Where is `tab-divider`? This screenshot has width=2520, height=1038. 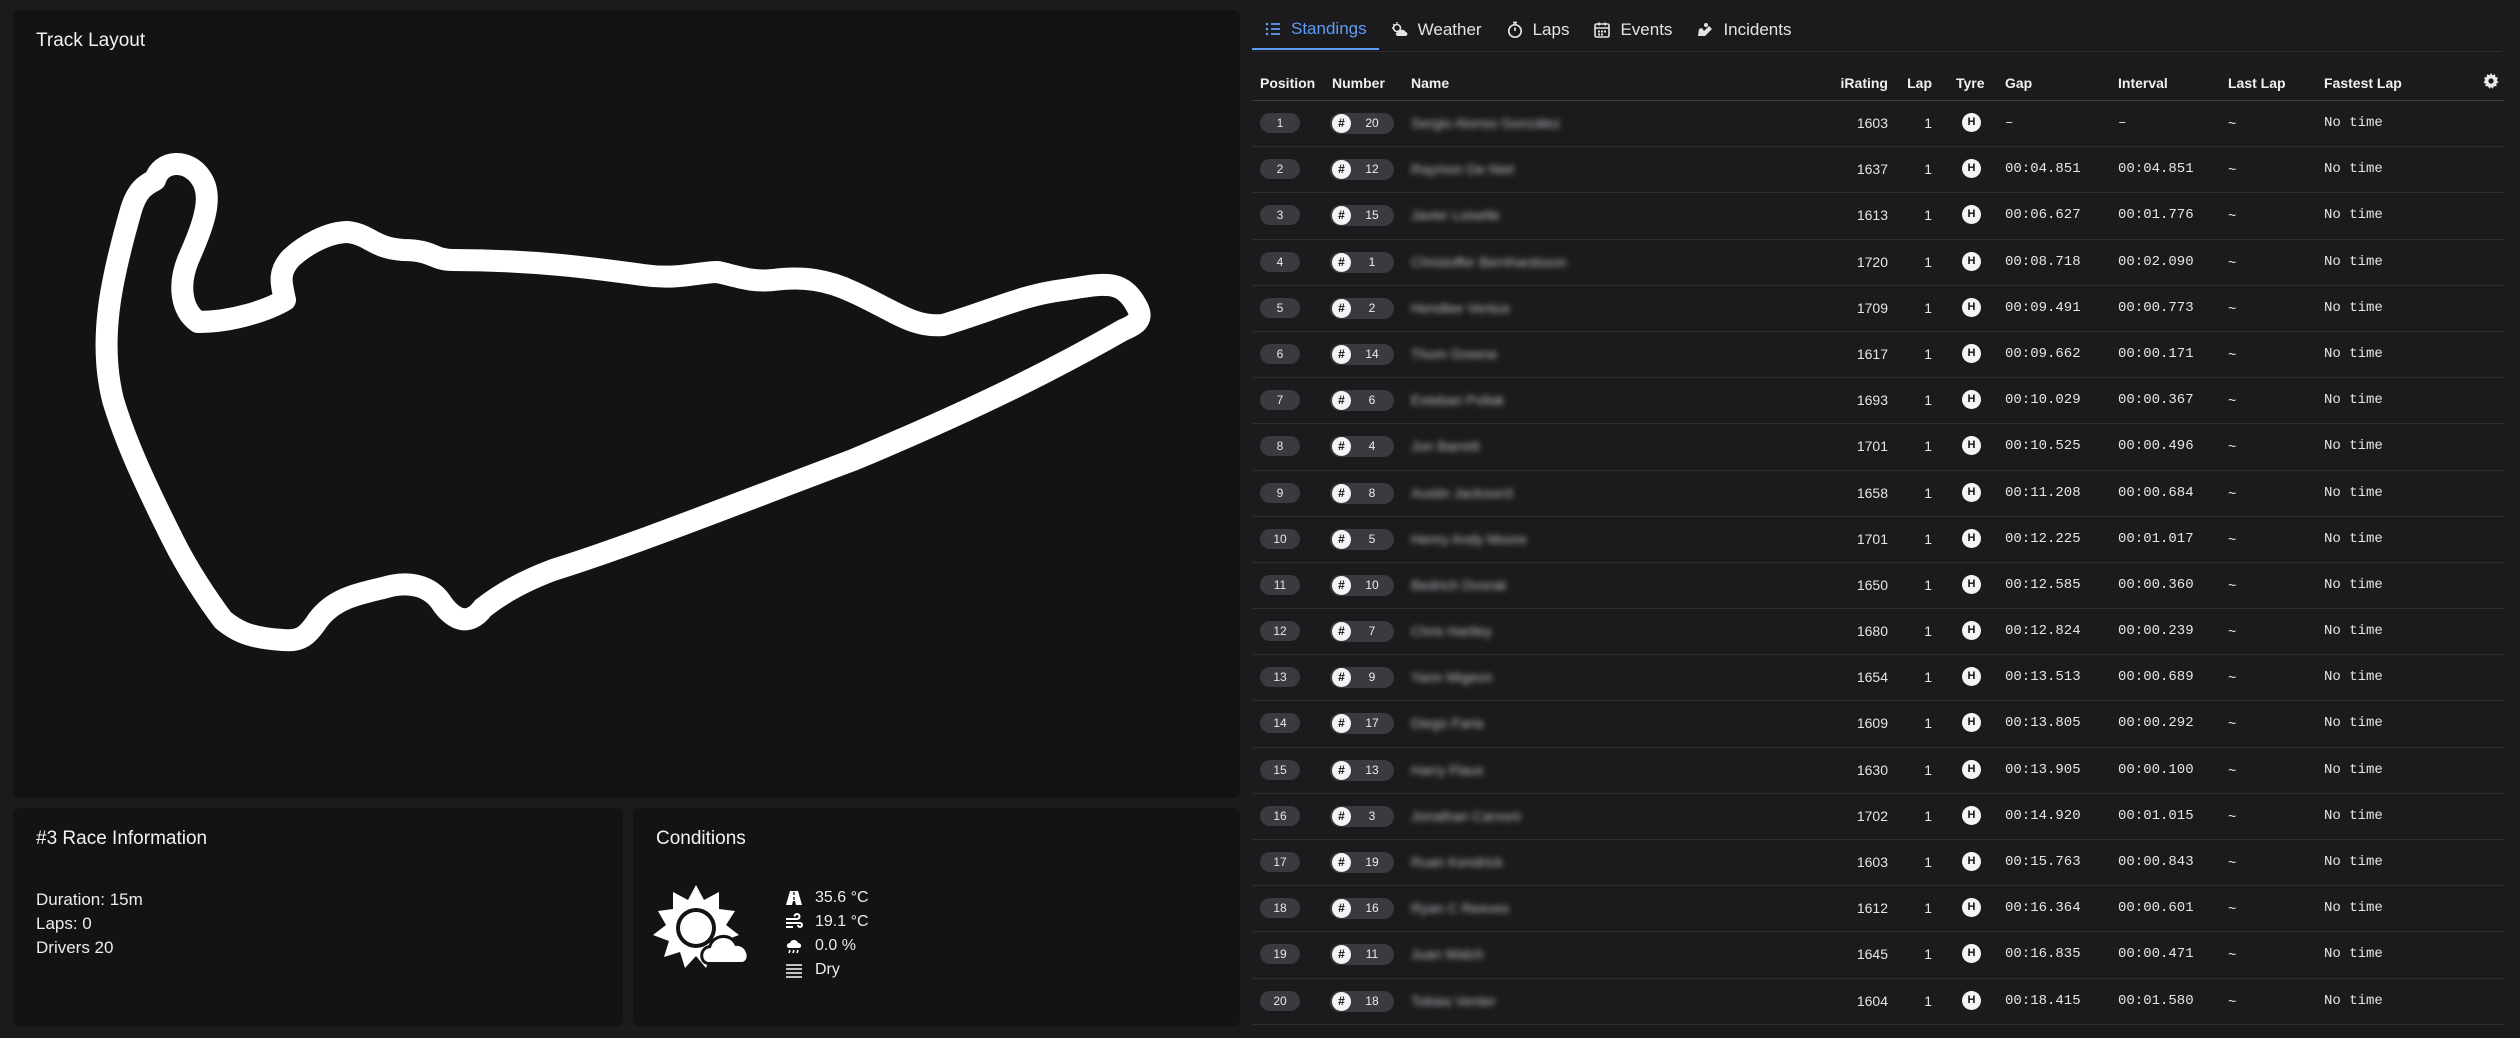
tab-divider is located at coordinates (1877, 51).